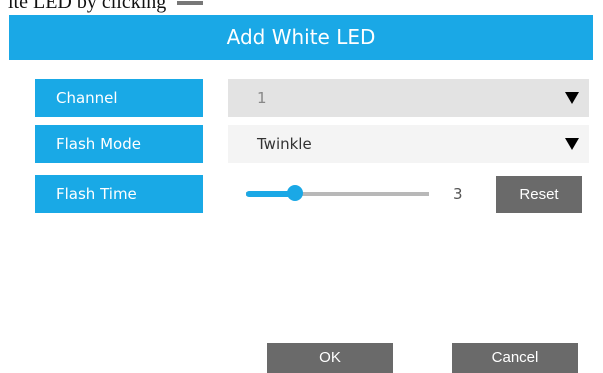 The width and height of the screenshot is (603, 373). I want to click on channel-select: 1, so click(408, 98).